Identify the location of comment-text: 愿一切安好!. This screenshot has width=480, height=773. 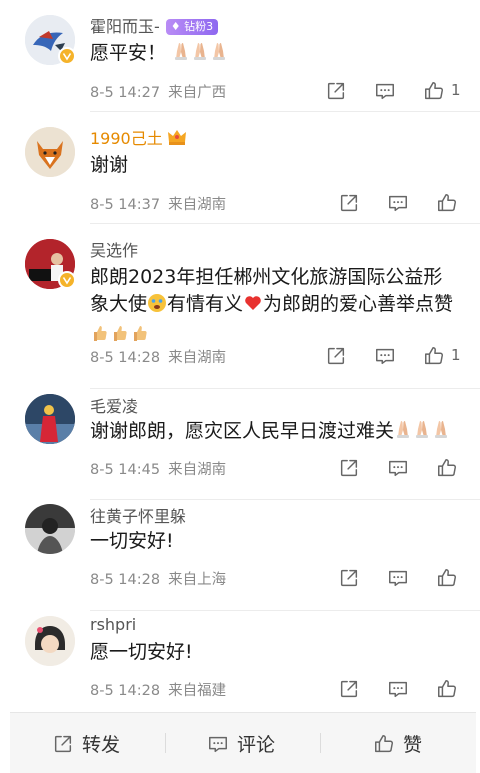
(141, 652).